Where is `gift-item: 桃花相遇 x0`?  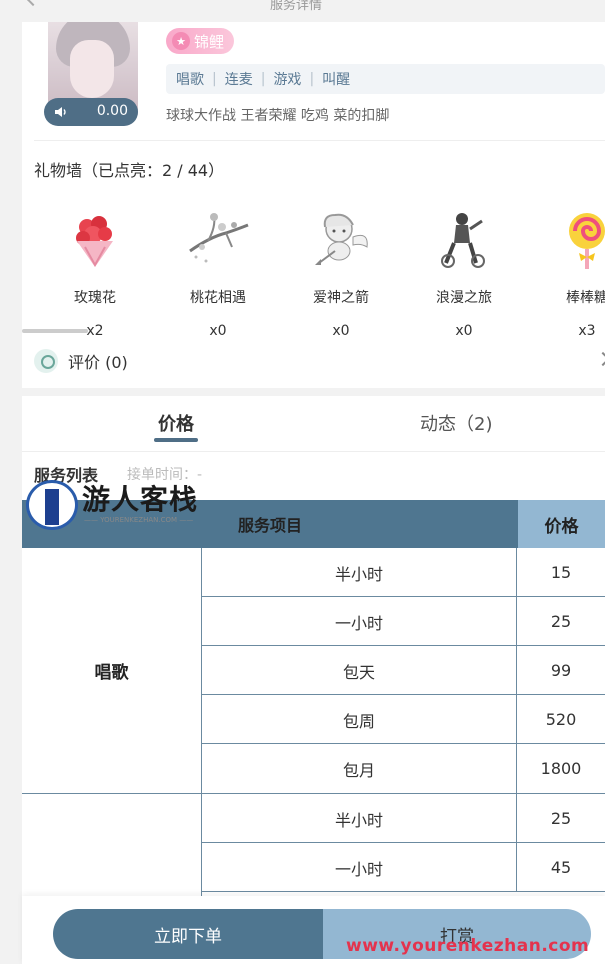
gift-item: 桃花相遇 x0 is located at coordinates (218, 273).